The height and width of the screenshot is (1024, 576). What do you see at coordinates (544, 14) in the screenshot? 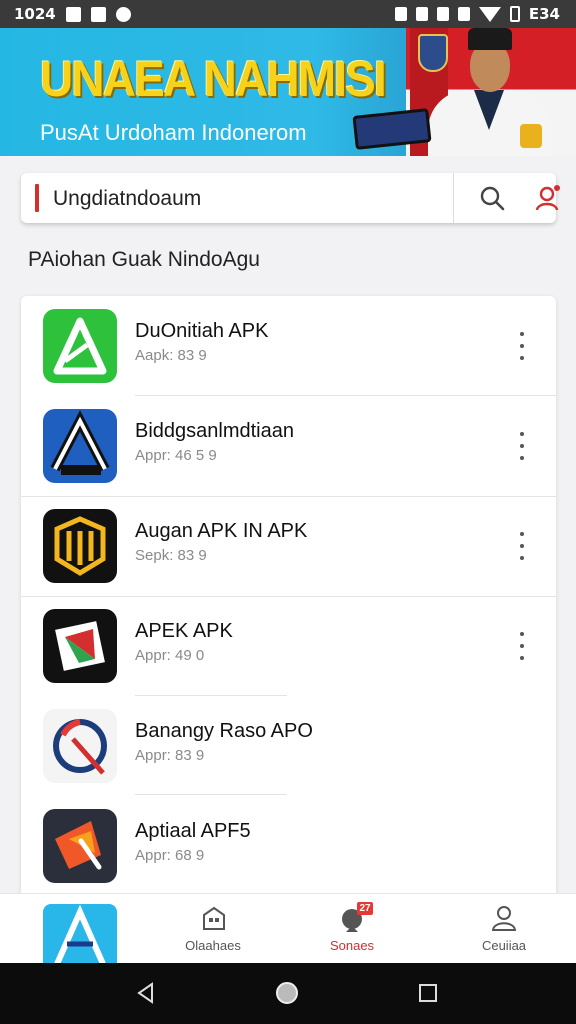
I see `status-battery-text: E34` at bounding box center [544, 14].